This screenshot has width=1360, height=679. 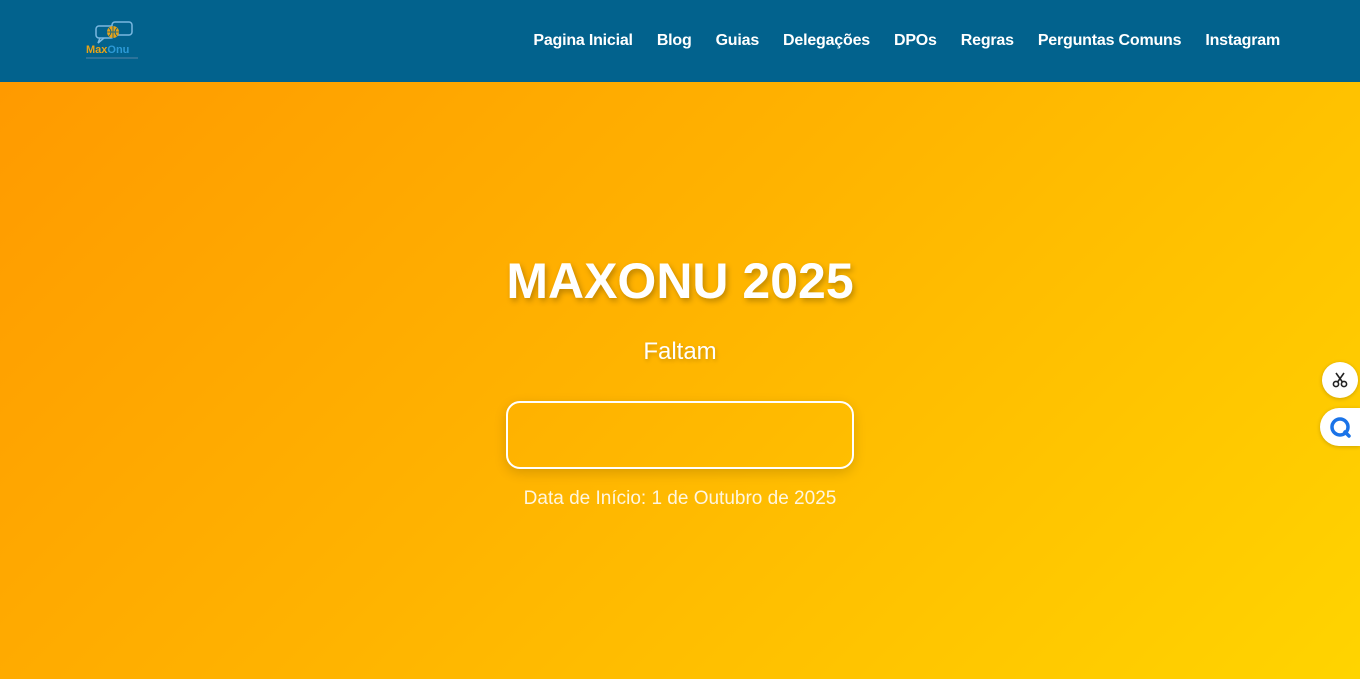 What do you see at coordinates (583, 41) in the screenshot?
I see `nav-link-pagina-inicial: Pagina Inicial` at bounding box center [583, 41].